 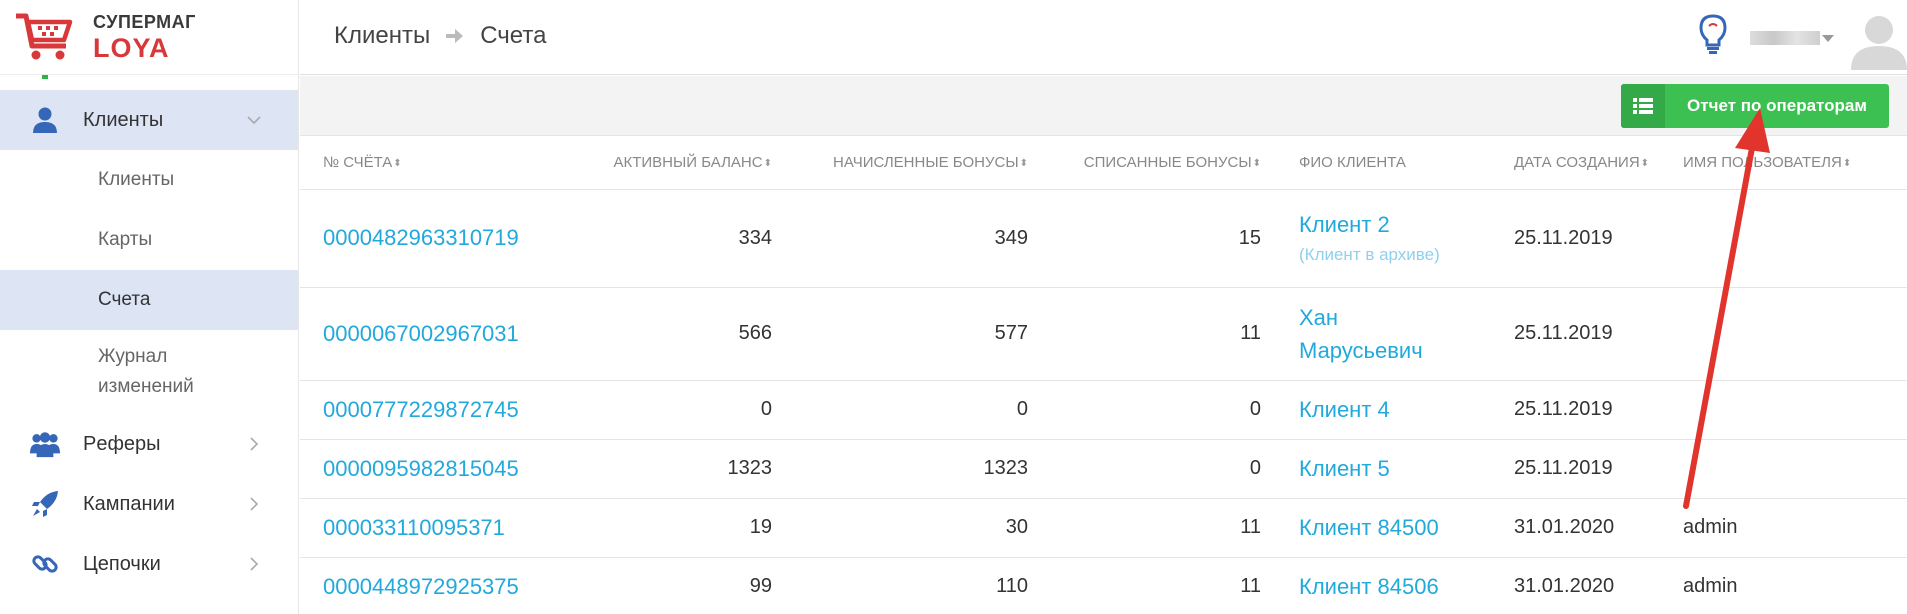 What do you see at coordinates (900, 585) in the screenshot?
I see `accrued-cell: 110` at bounding box center [900, 585].